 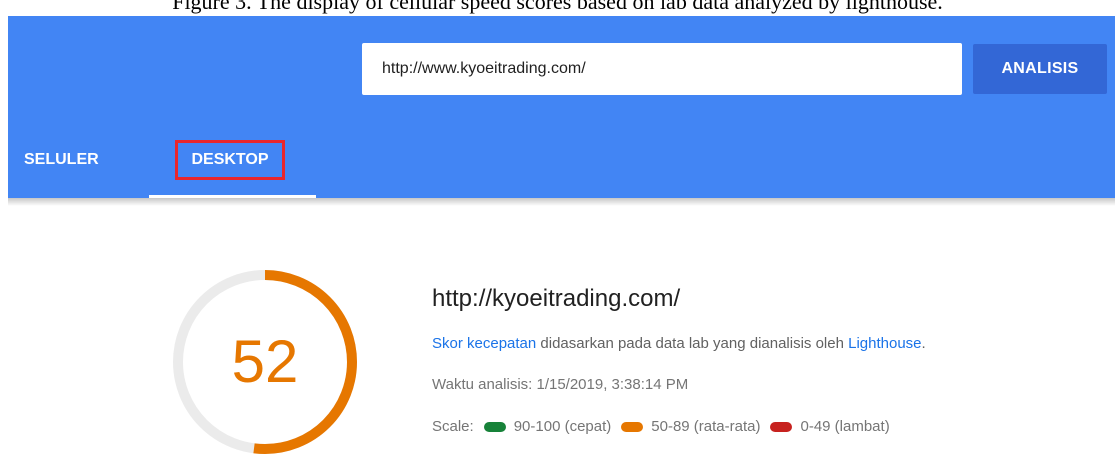 What do you see at coordinates (562, 426) in the screenshot?
I see `scale-fast-label: 90-100 (cepat)` at bounding box center [562, 426].